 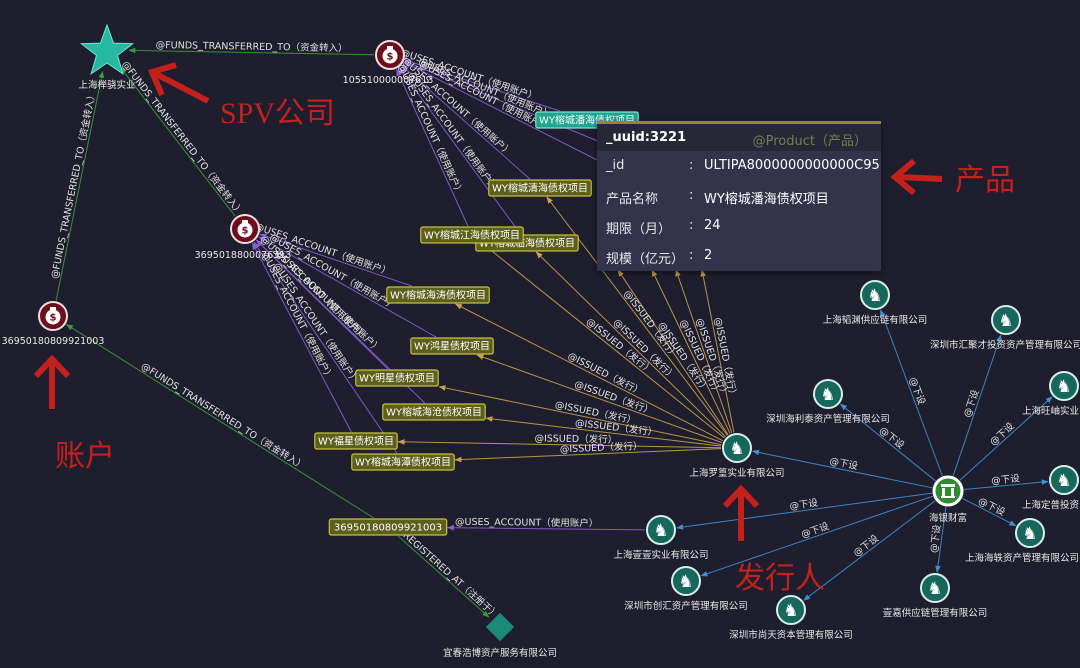 I want to click on registry-node: 宜春浩博资产服务有限公司, so click(x=500, y=635).